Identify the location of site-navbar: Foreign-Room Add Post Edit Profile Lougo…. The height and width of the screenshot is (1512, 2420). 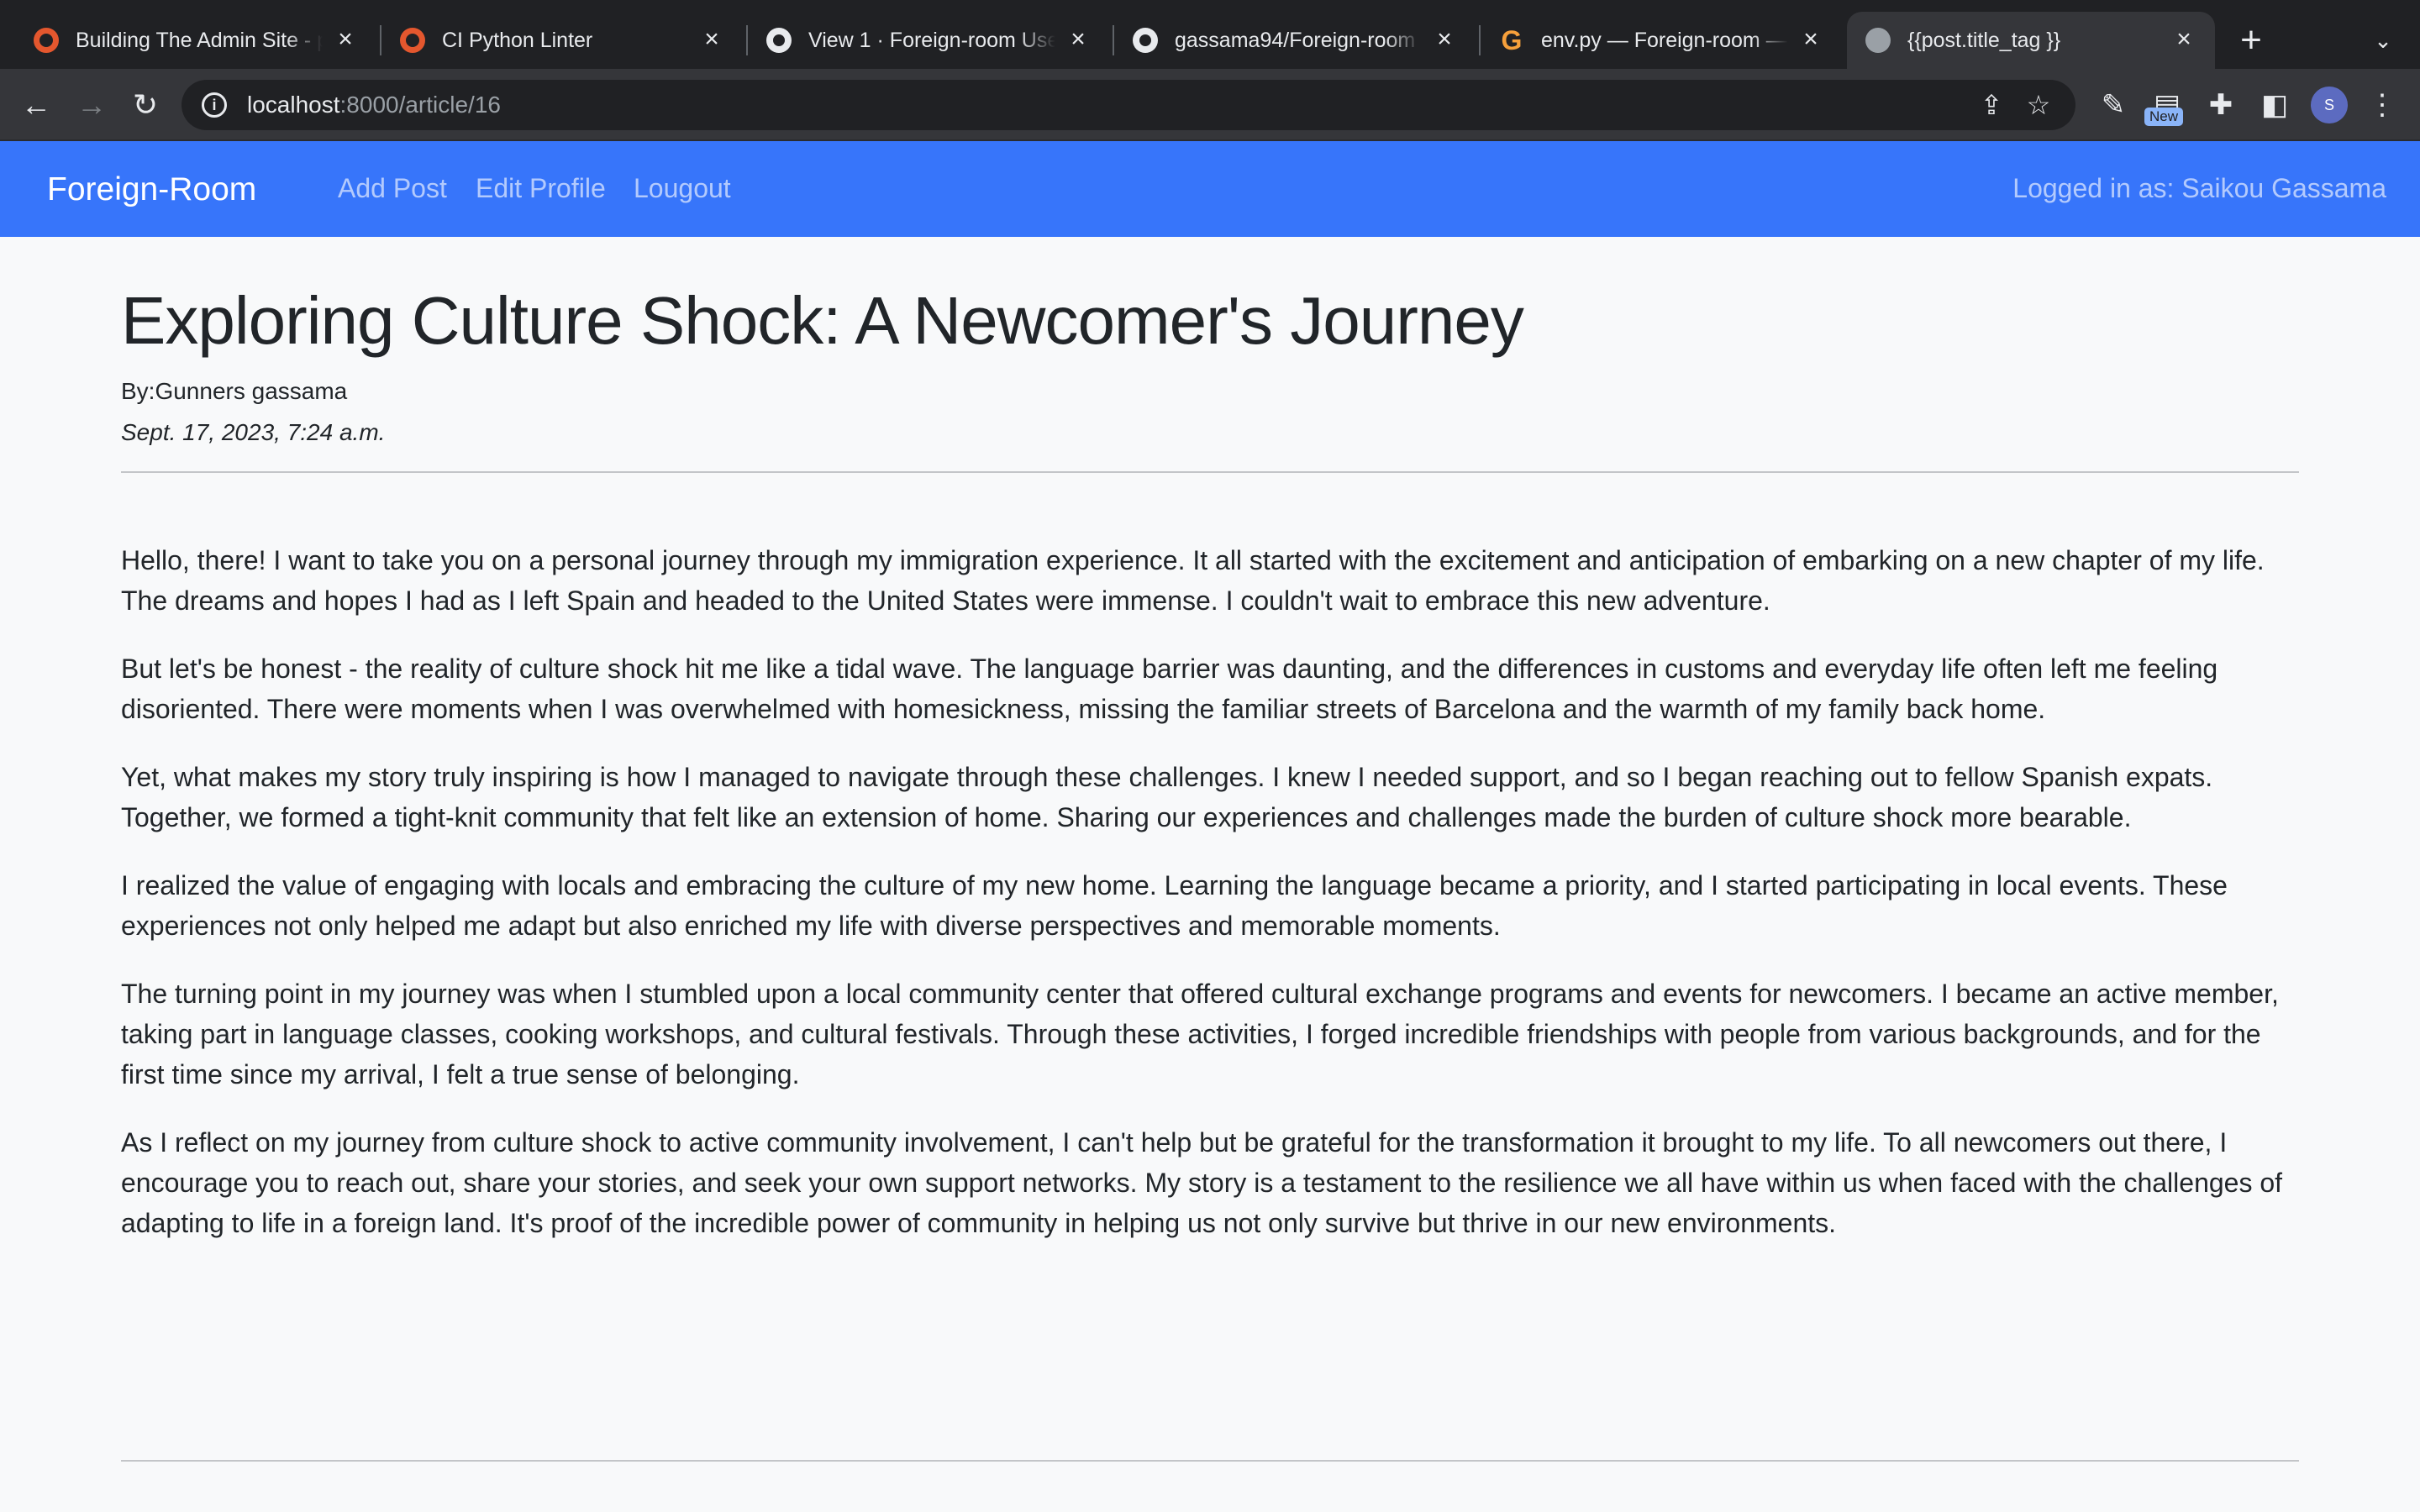
(1210, 189).